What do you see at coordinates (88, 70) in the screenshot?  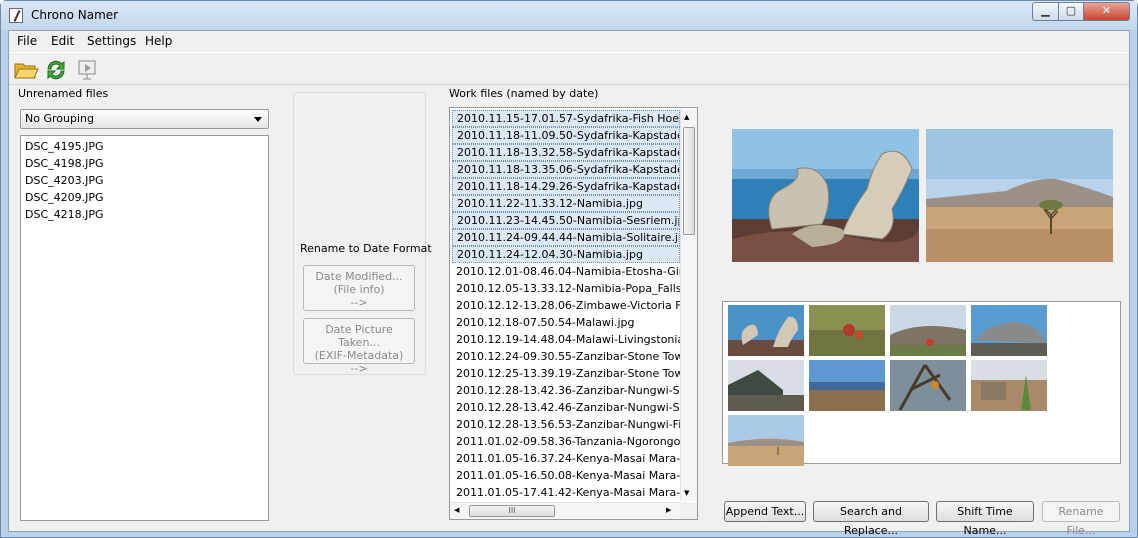 I see `slideshow-icon` at bounding box center [88, 70].